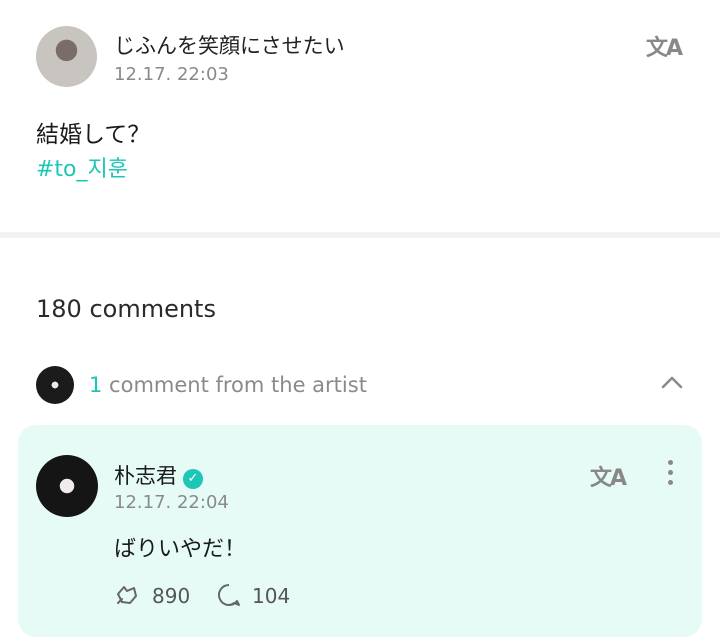 This screenshot has height=639, width=720. What do you see at coordinates (672, 382) in the screenshot?
I see `chevron-up-icon` at bounding box center [672, 382].